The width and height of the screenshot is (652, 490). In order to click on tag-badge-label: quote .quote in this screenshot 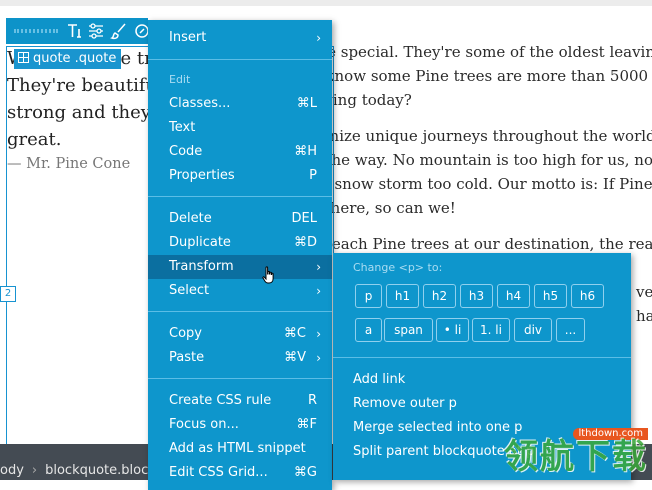, I will do `click(75, 58)`.